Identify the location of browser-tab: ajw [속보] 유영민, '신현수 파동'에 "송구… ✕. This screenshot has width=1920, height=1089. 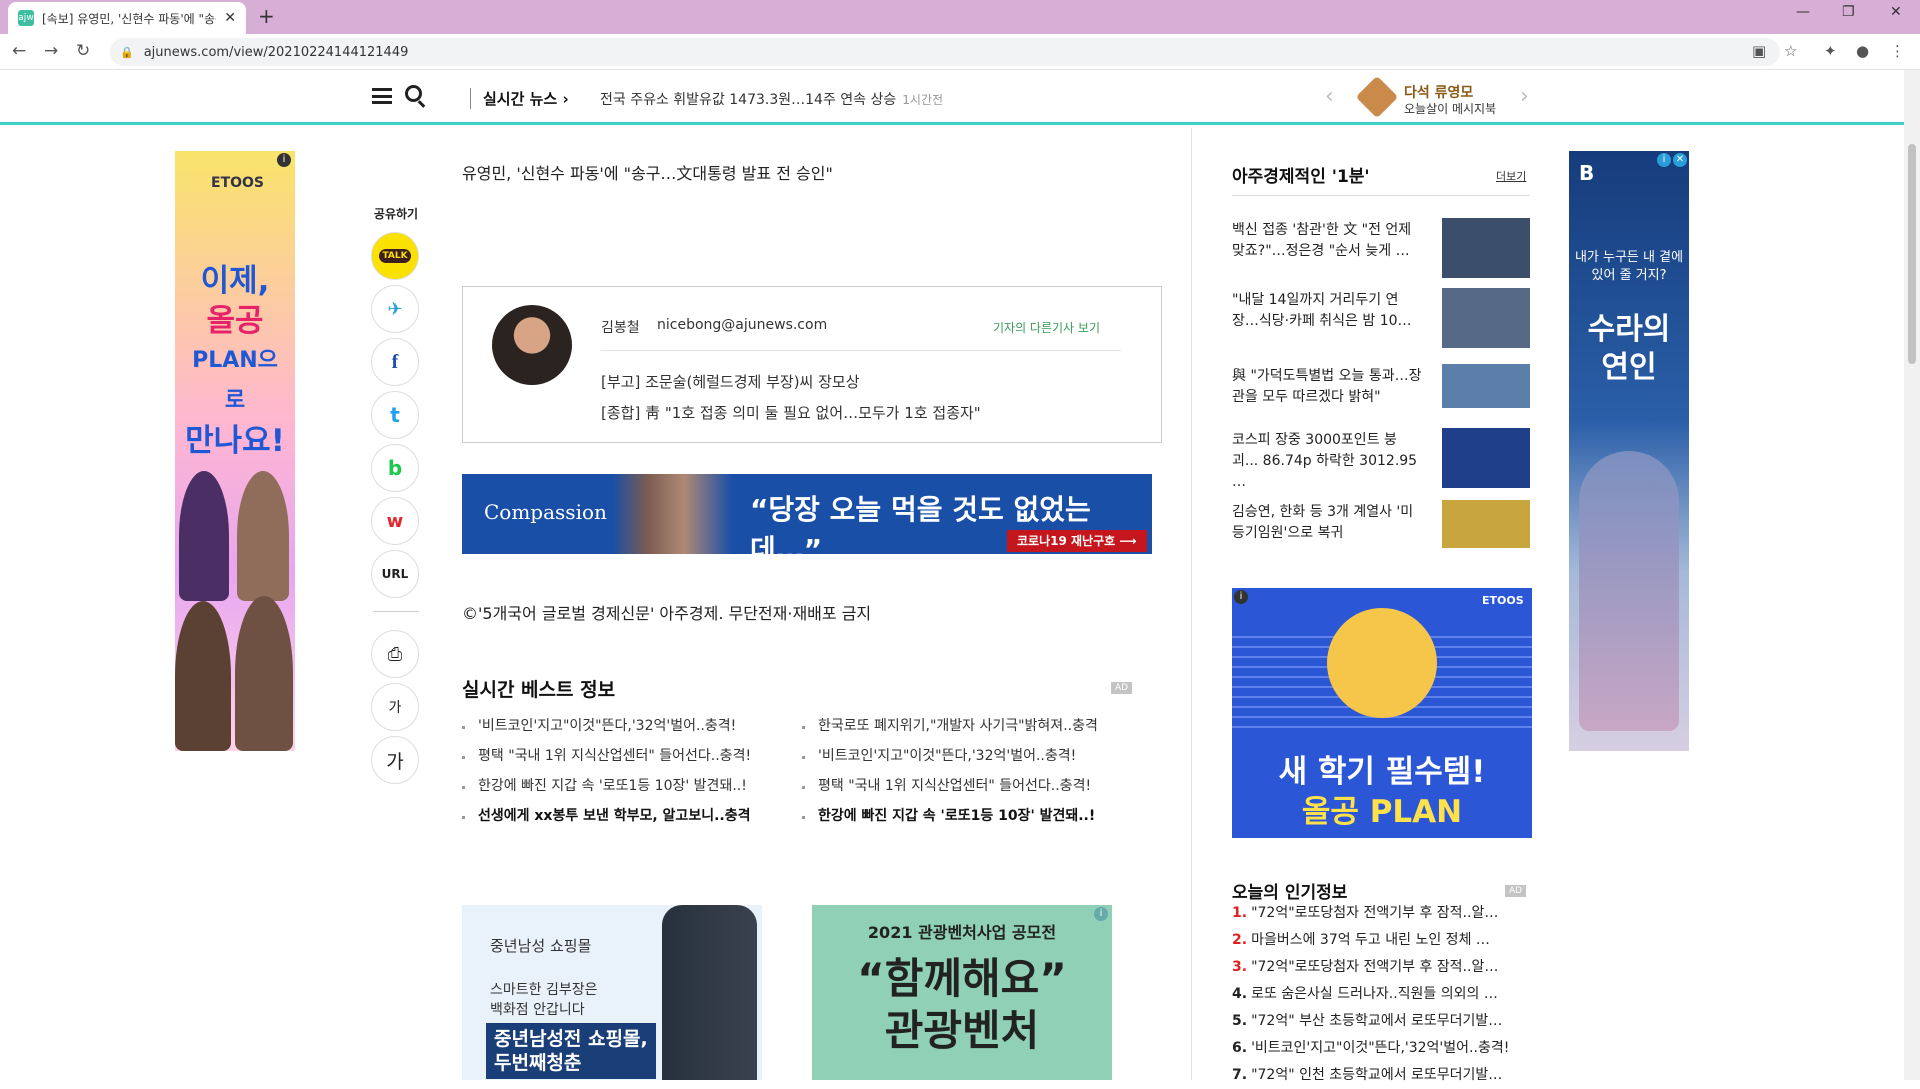
(127, 18).